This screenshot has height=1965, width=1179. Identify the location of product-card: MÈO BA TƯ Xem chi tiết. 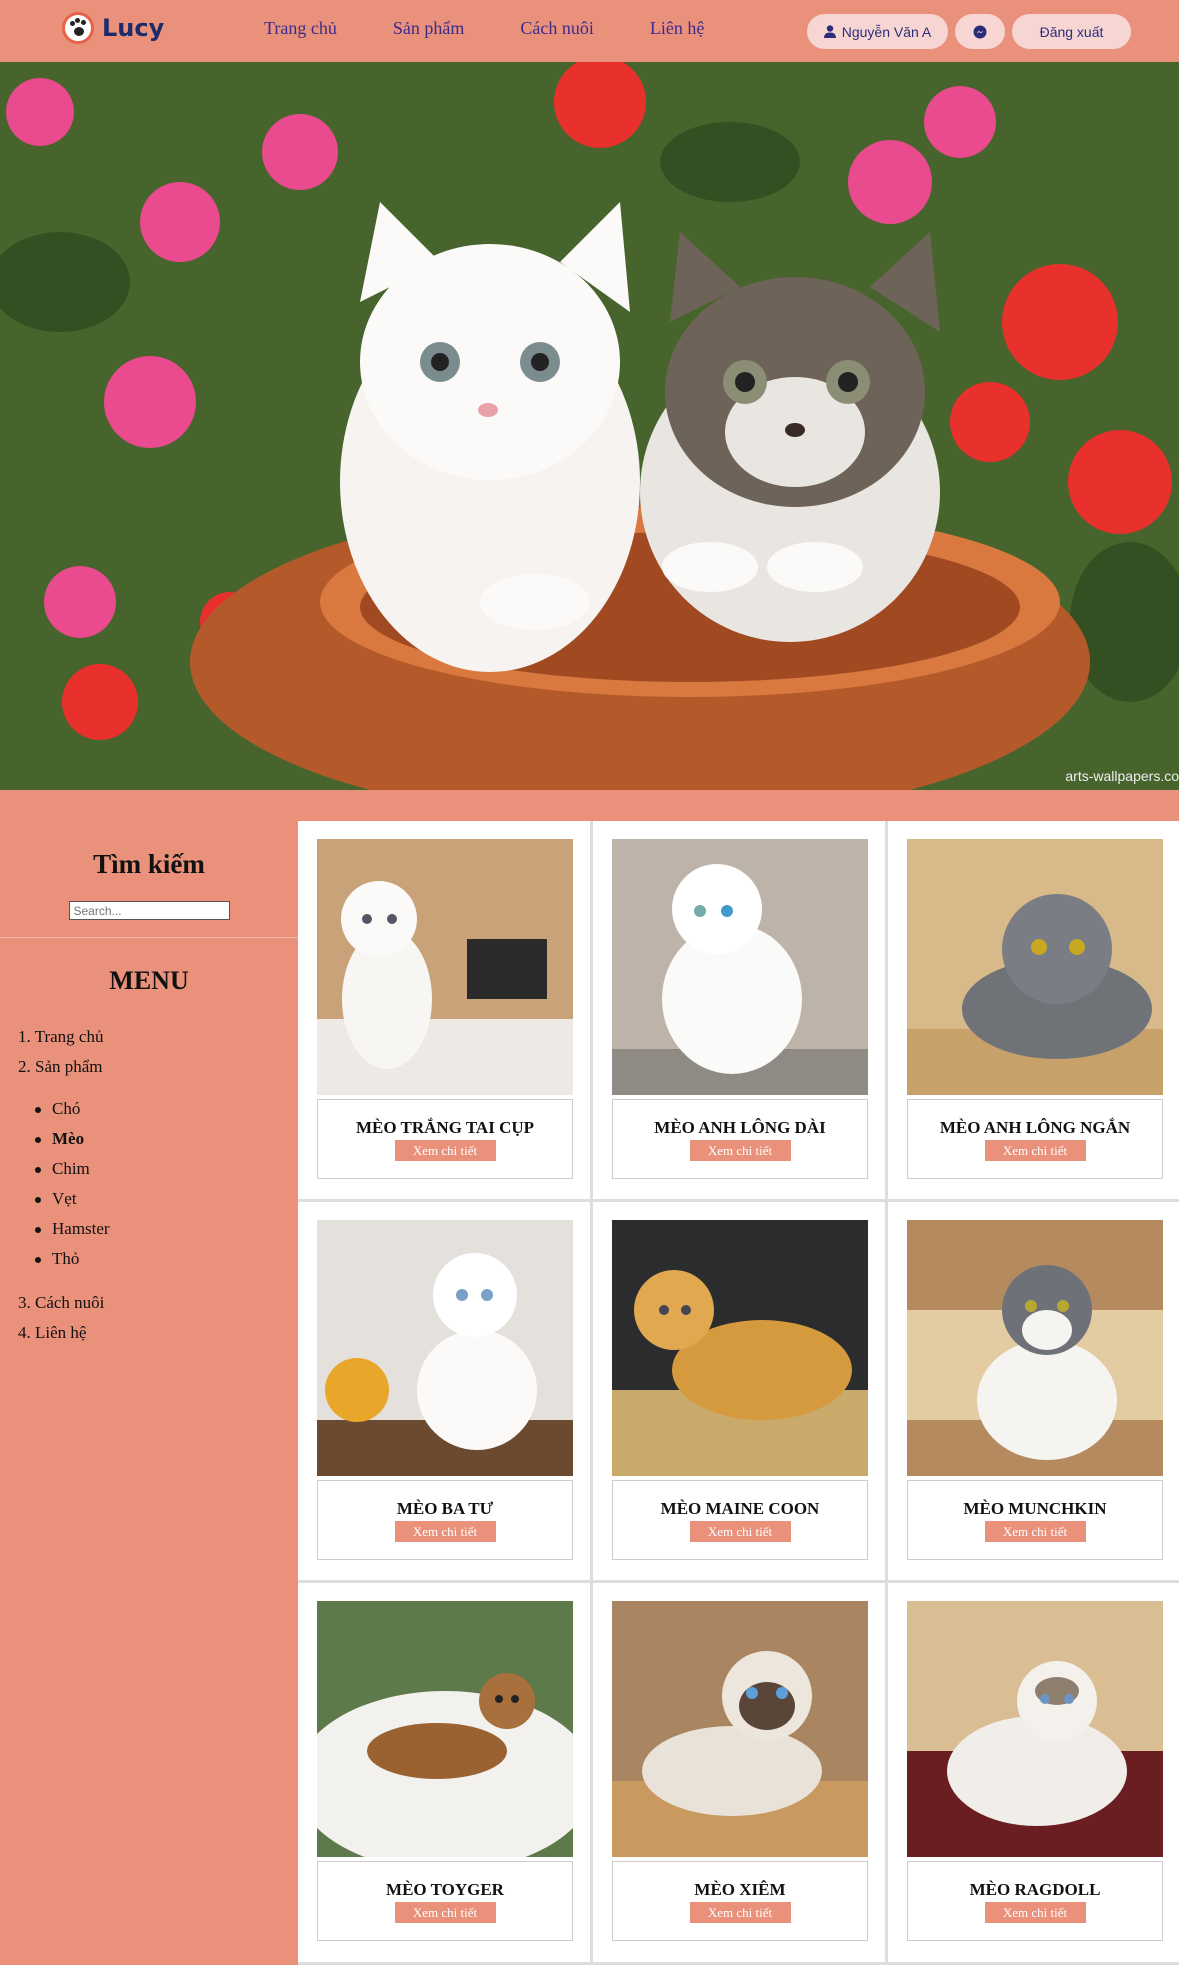
(445, 1392).